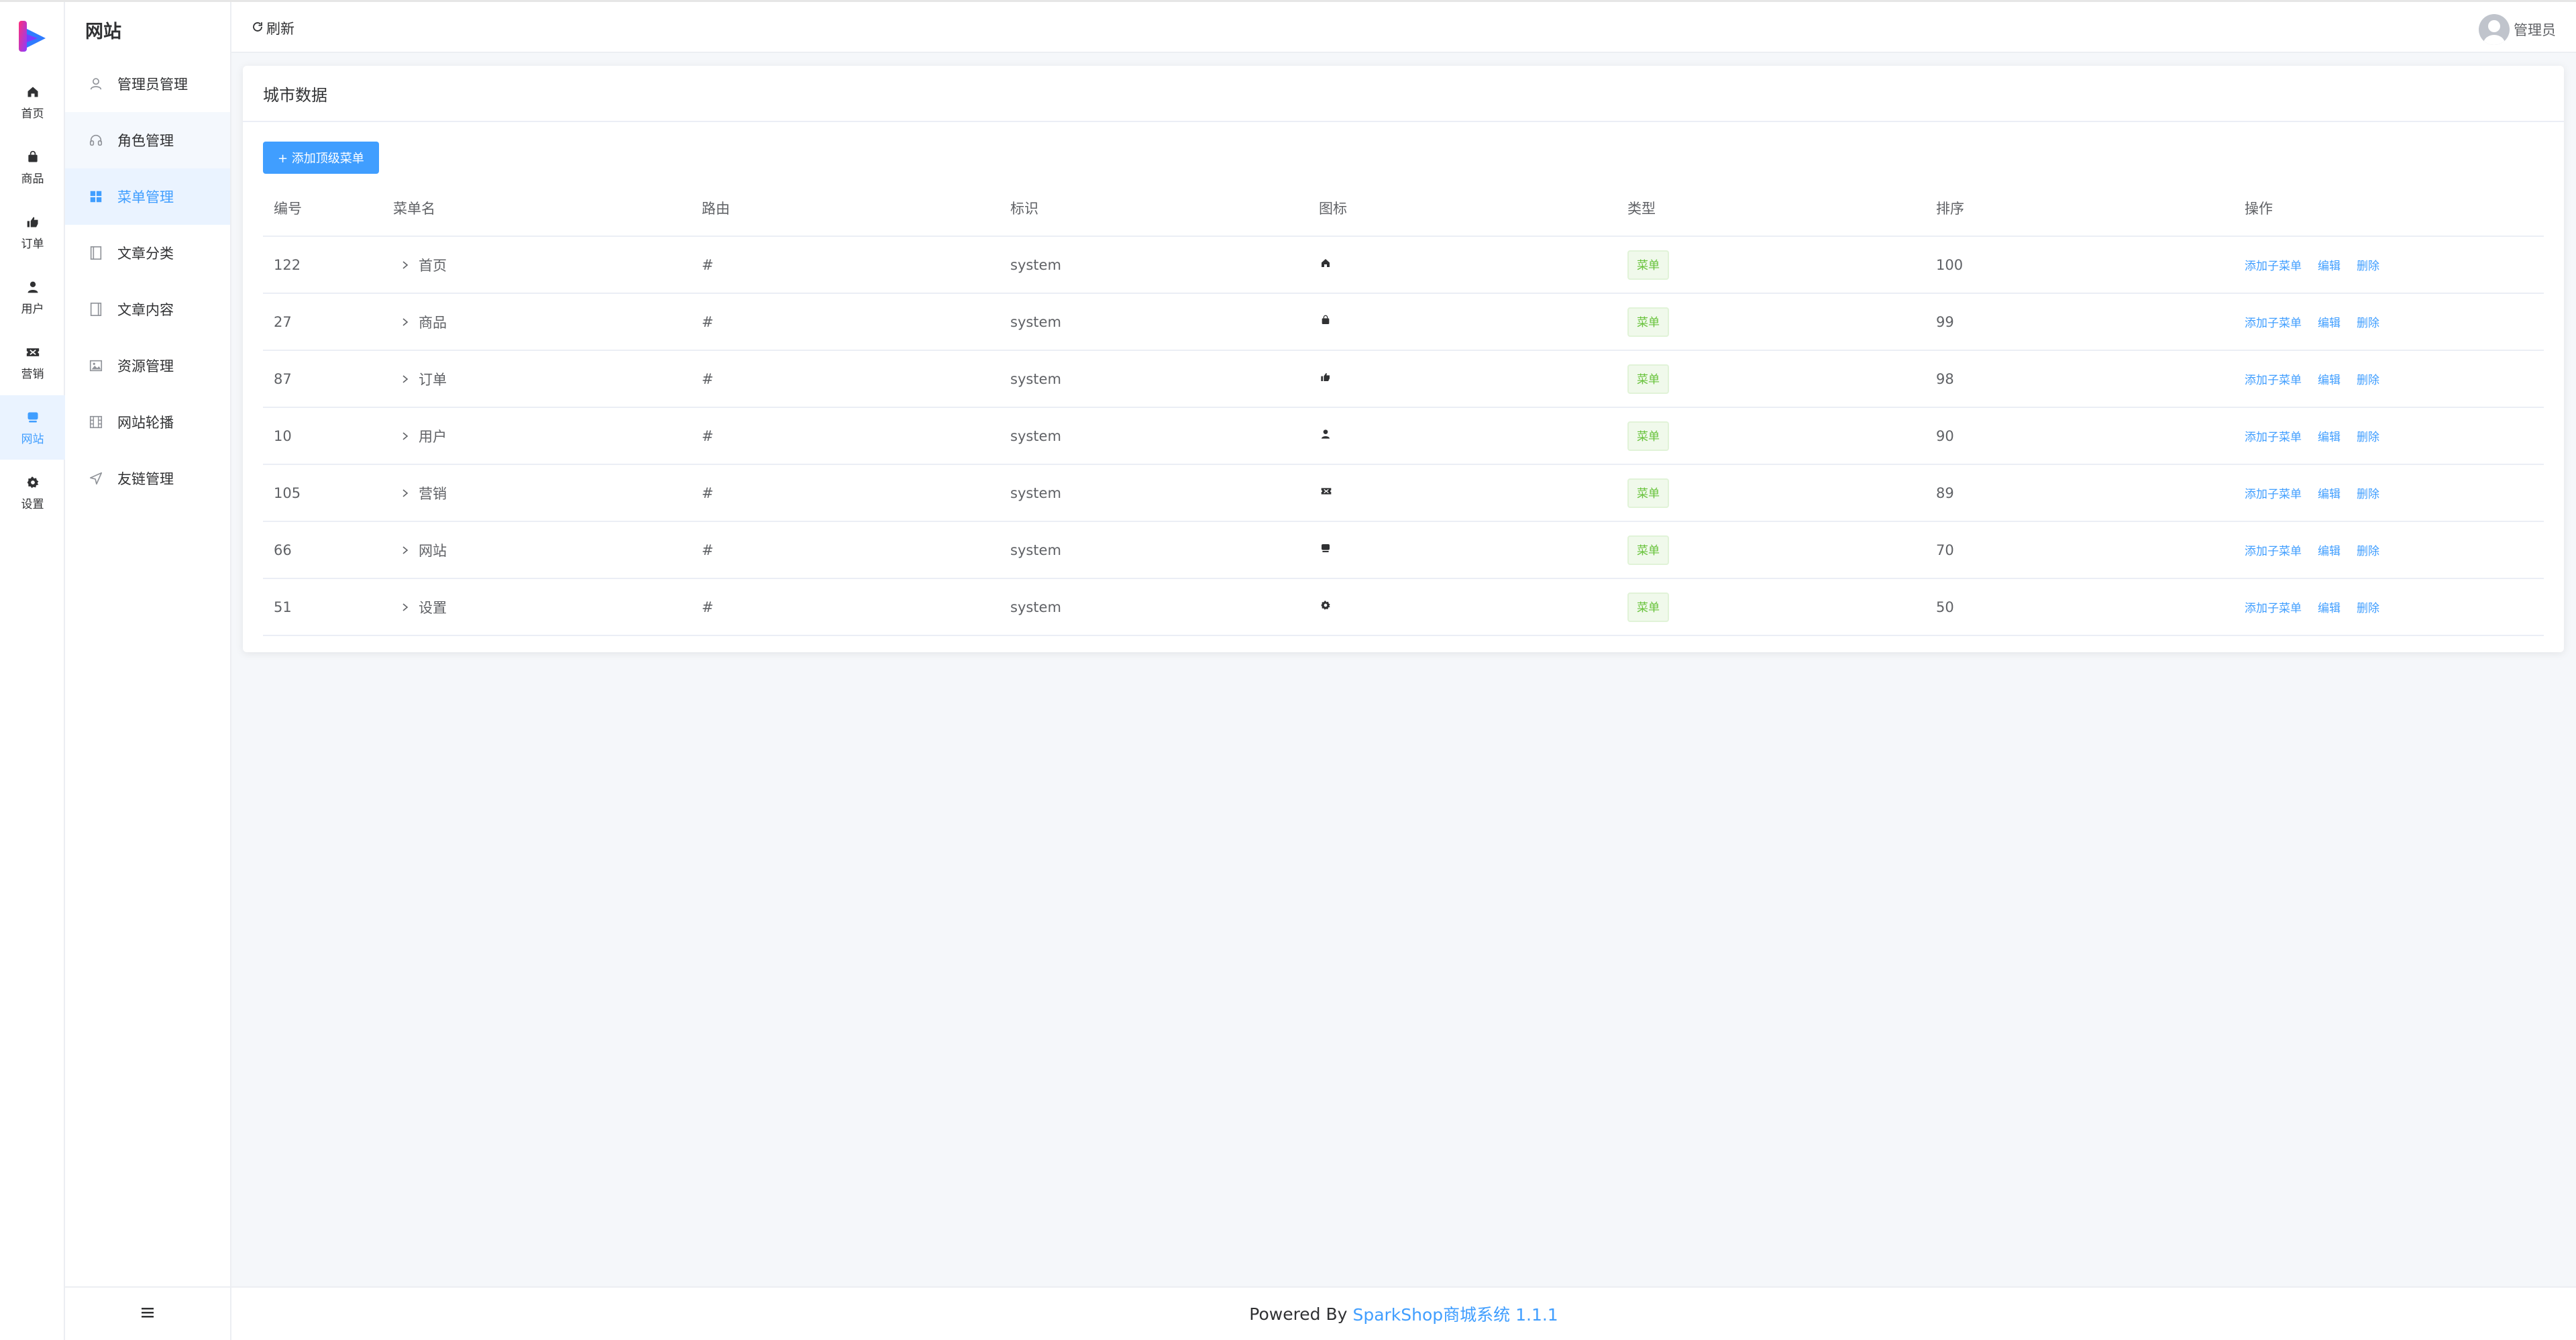 The width and height of the screenshot is (2576, 1340). Describe the element at coordinates (845, 493) in the screenshot. I see `cell-route: #` at that location.